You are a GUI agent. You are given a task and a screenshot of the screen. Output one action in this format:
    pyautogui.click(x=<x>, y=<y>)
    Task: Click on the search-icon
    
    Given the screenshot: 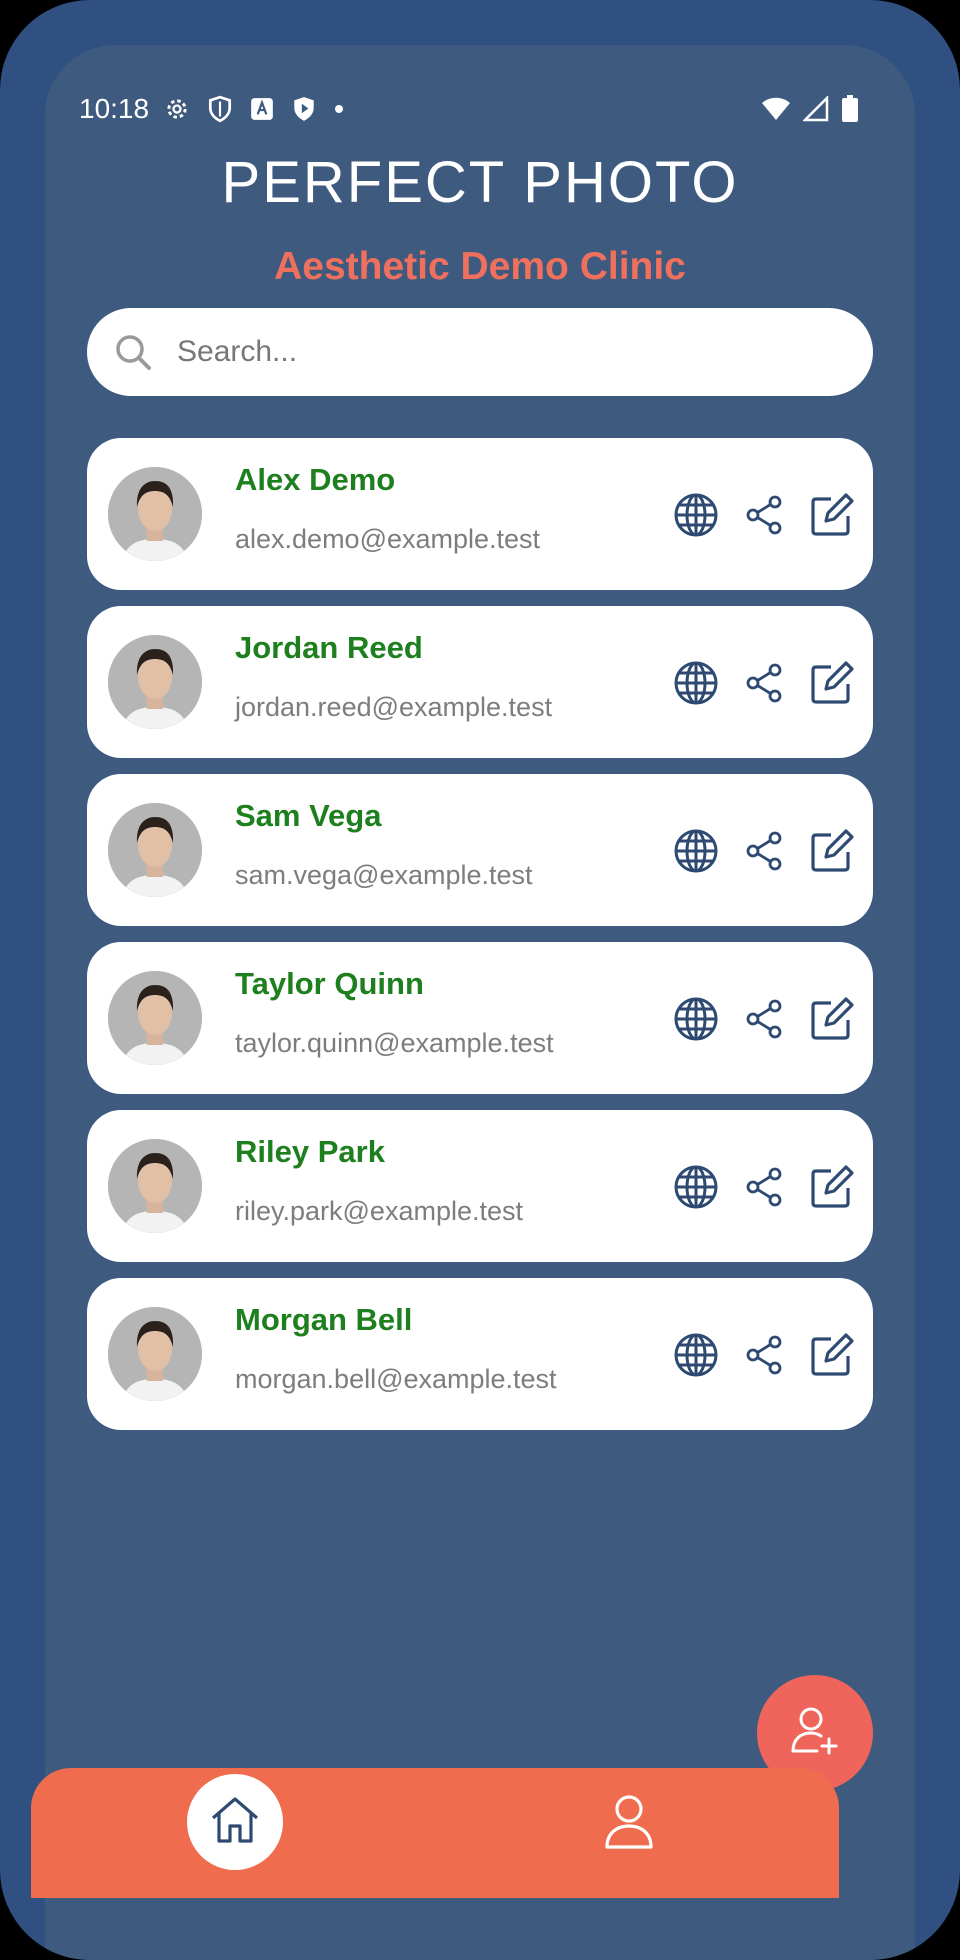 What is the action you would take?
    pyautogui.click(x=133, y=352)
    